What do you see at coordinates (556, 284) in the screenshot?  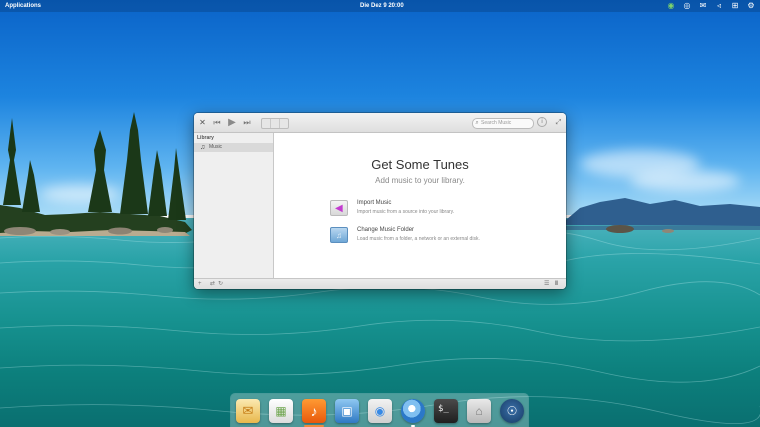 I see `equalizer-icon: ‖` at bounding box center [556, 284].